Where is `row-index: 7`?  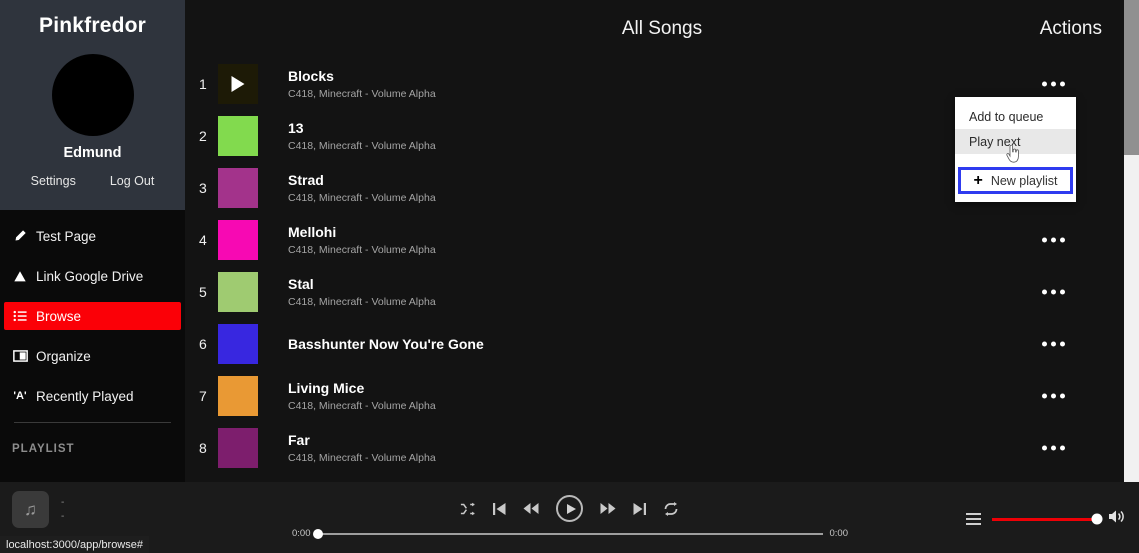
row-index: 7 is located at coordinates (203, 396).